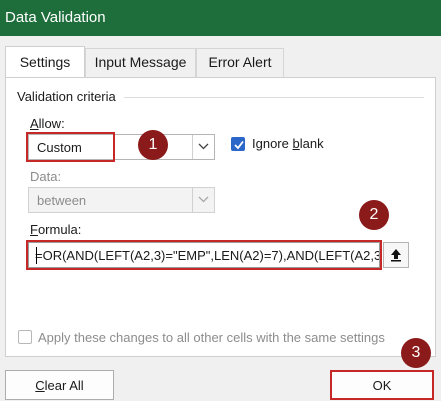 This screenshot has height=401, width=441. Describe the element at coordinates (240, 62) in the screenshot. I see `tab-error-alert: Error Alert` at that location.